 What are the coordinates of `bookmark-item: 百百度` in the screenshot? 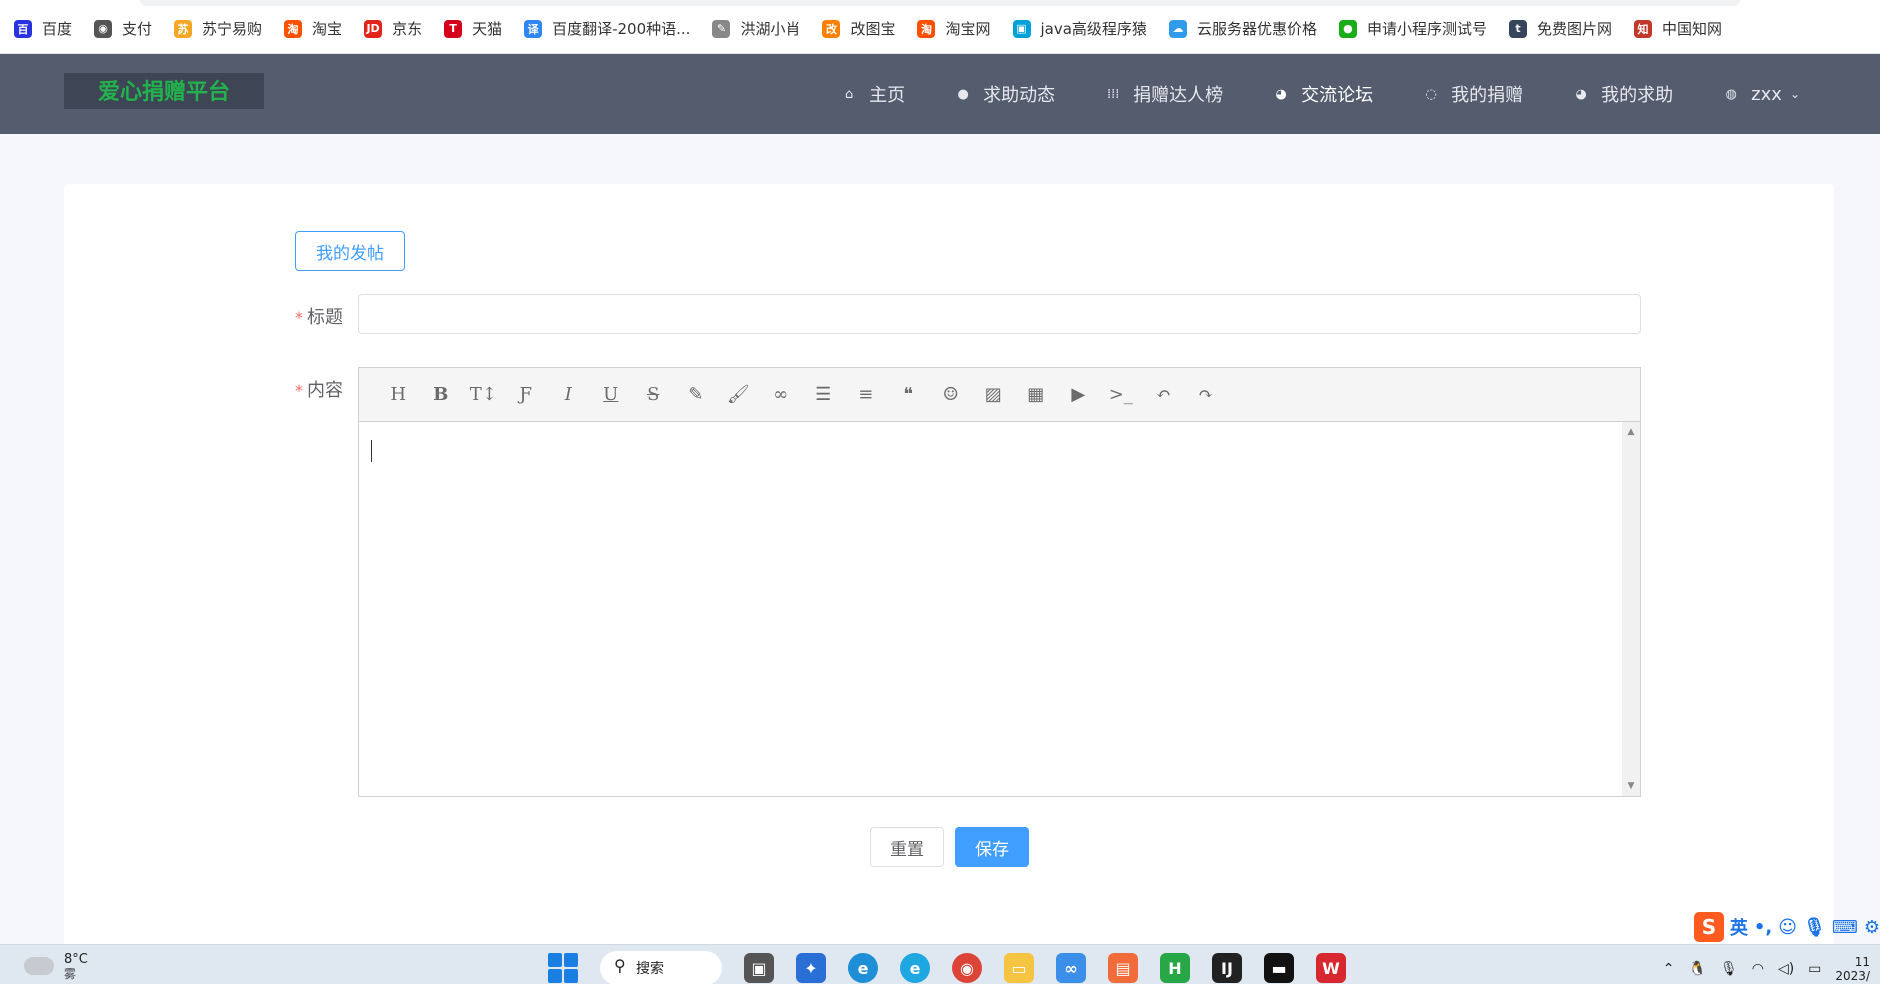 It's located at (43, 28).